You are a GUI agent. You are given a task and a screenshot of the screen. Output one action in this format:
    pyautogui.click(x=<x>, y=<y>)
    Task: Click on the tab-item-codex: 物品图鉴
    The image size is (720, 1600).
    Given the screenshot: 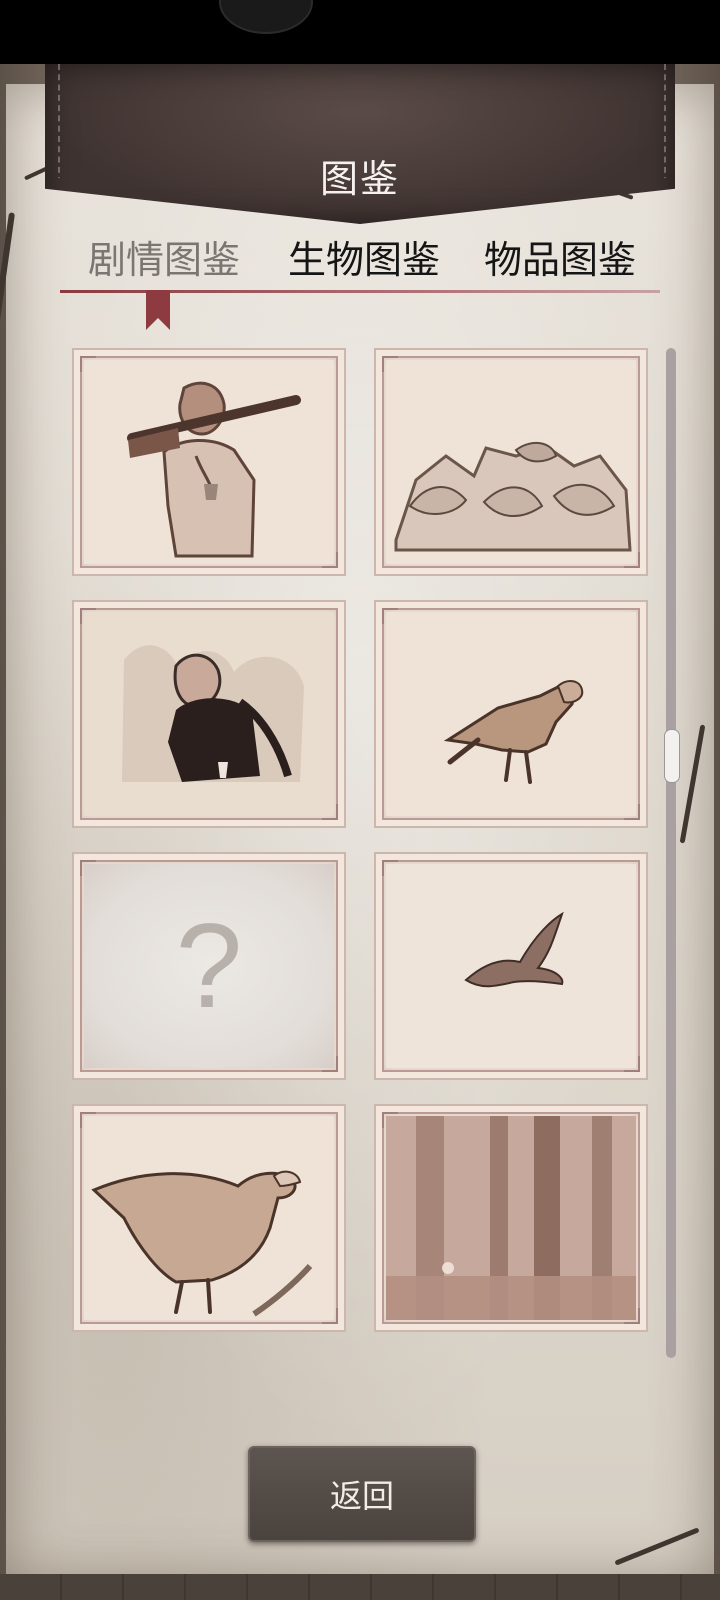 What is the action you would take?
    pyautogui.click(x=560, y=256)
    